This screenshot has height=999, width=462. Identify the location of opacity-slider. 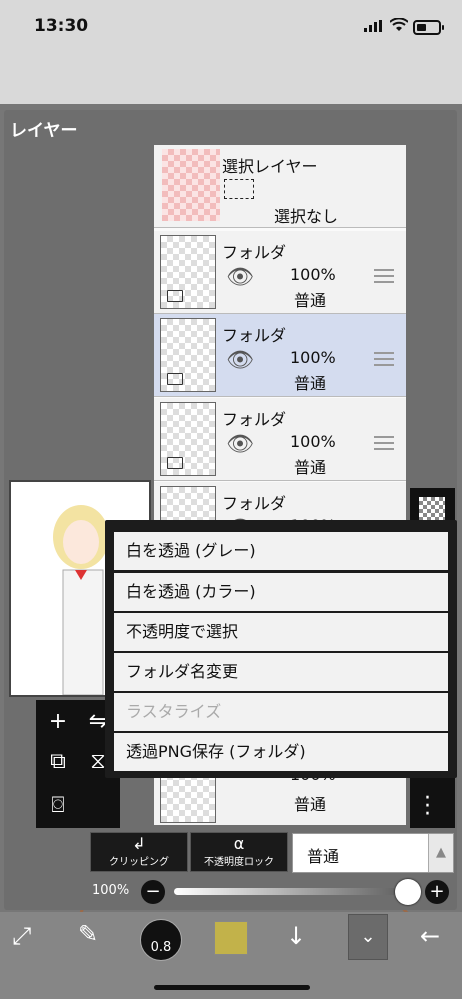
(297, 891).